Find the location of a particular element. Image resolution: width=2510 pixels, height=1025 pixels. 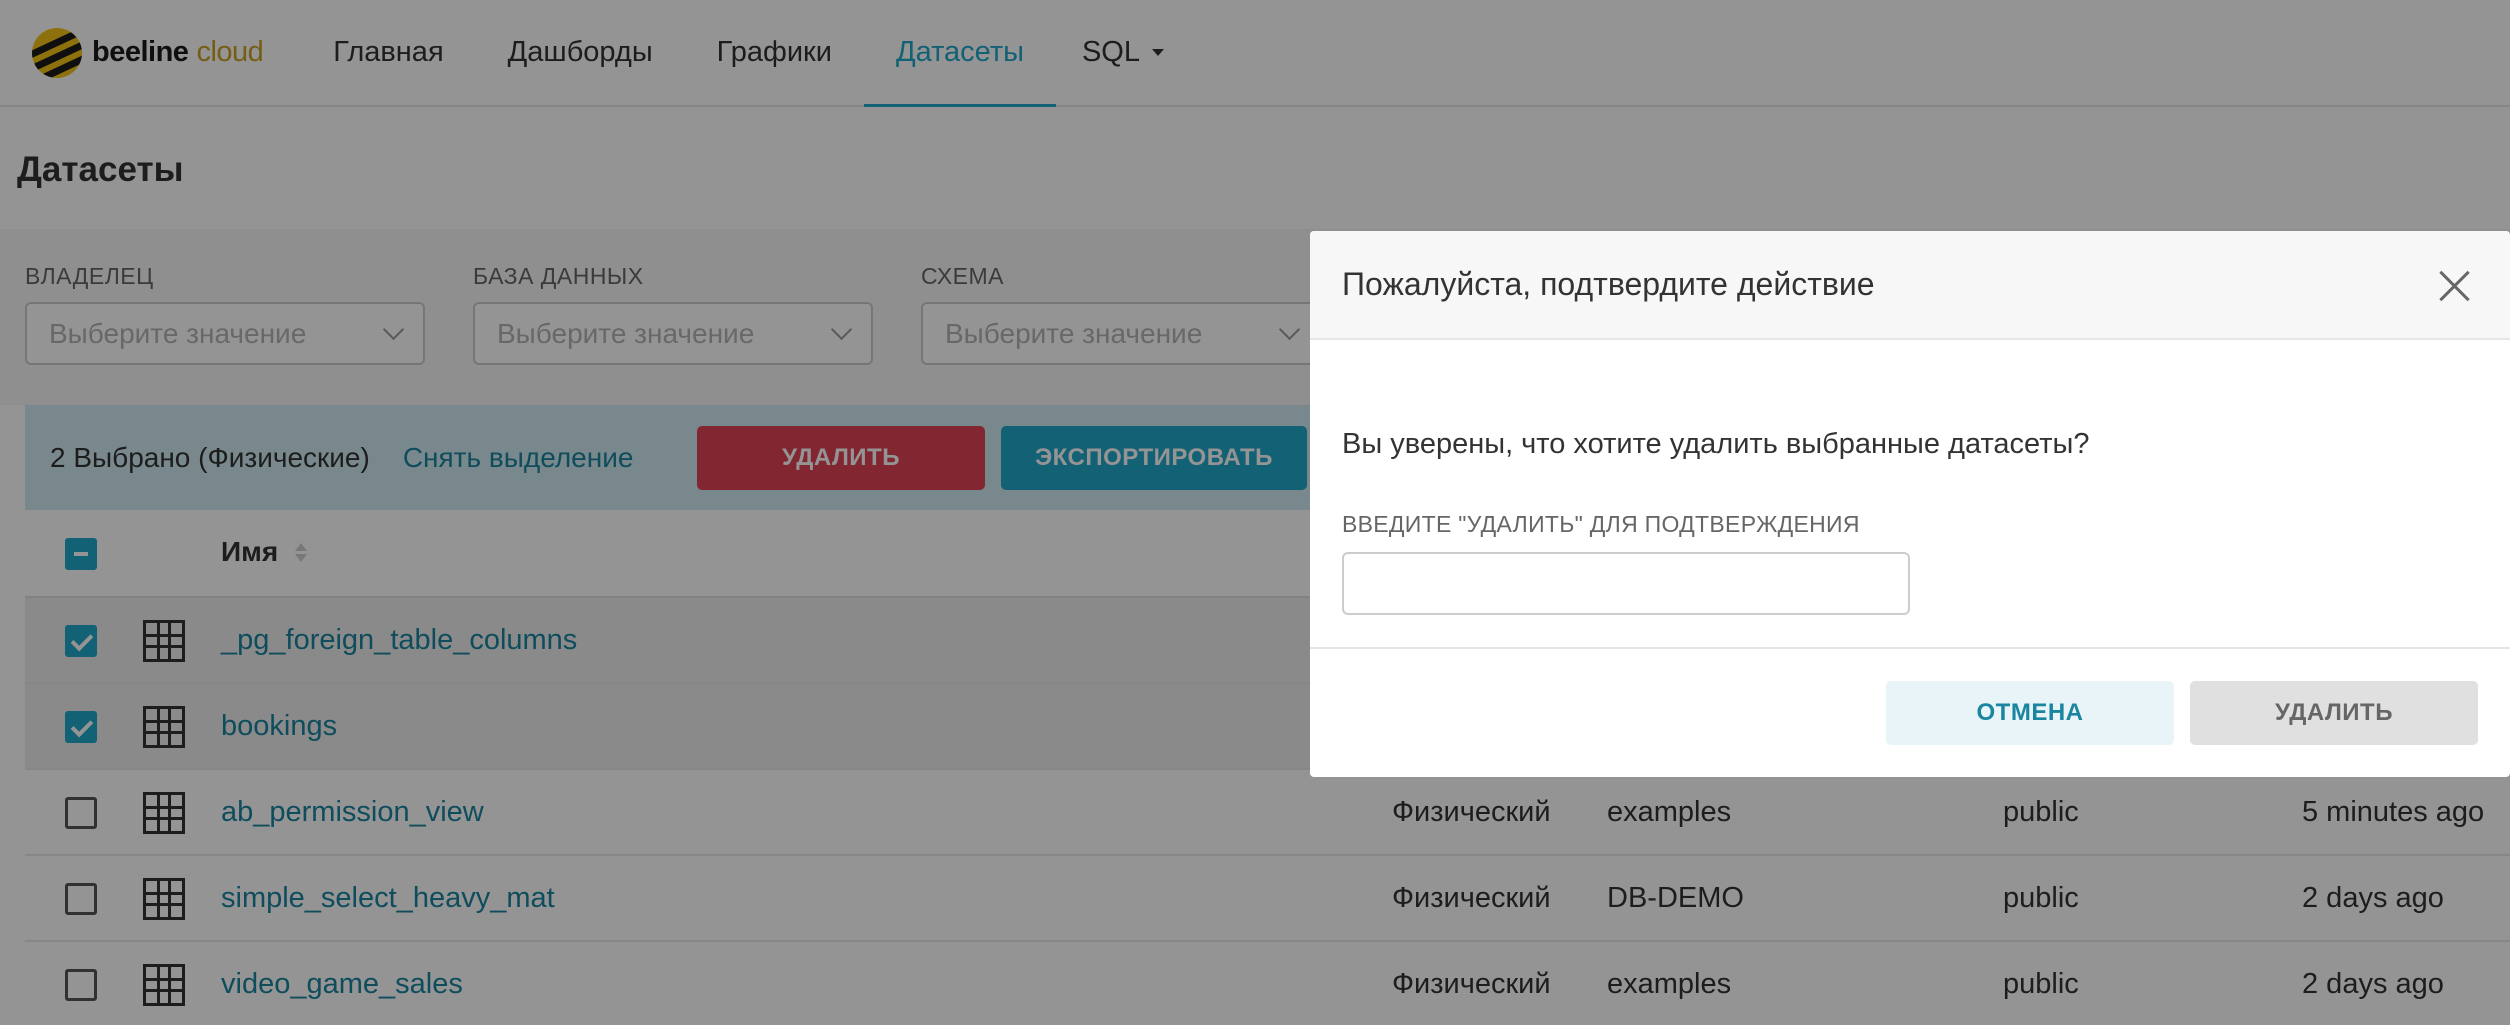

confirm-delete-button: УДАЛИТЬ is located at coordinates (2334, 713).